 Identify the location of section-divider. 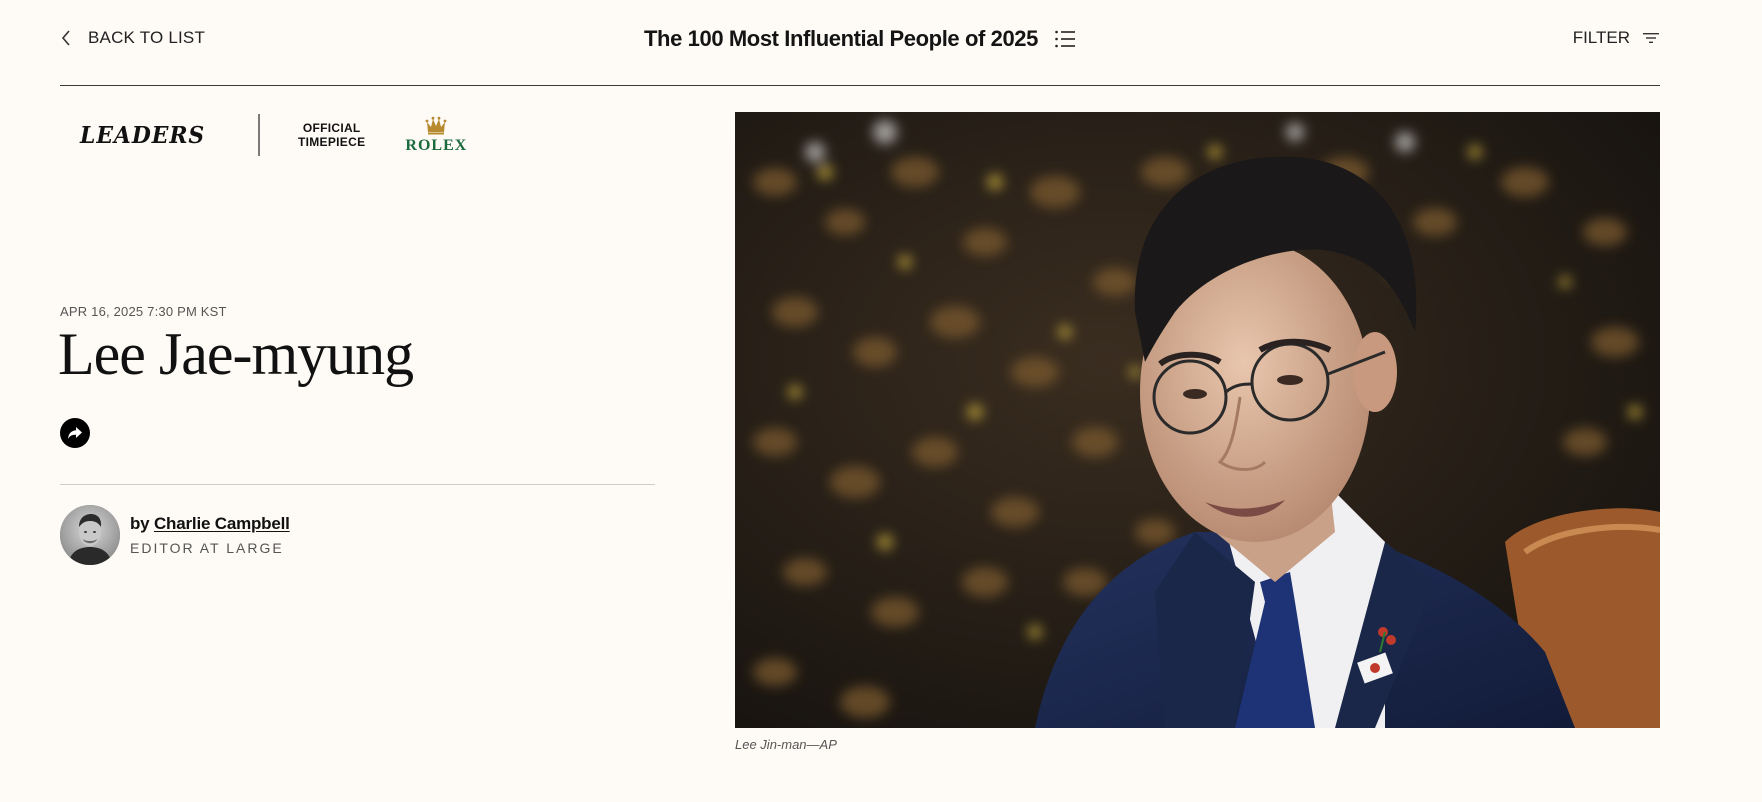
(357, 484).